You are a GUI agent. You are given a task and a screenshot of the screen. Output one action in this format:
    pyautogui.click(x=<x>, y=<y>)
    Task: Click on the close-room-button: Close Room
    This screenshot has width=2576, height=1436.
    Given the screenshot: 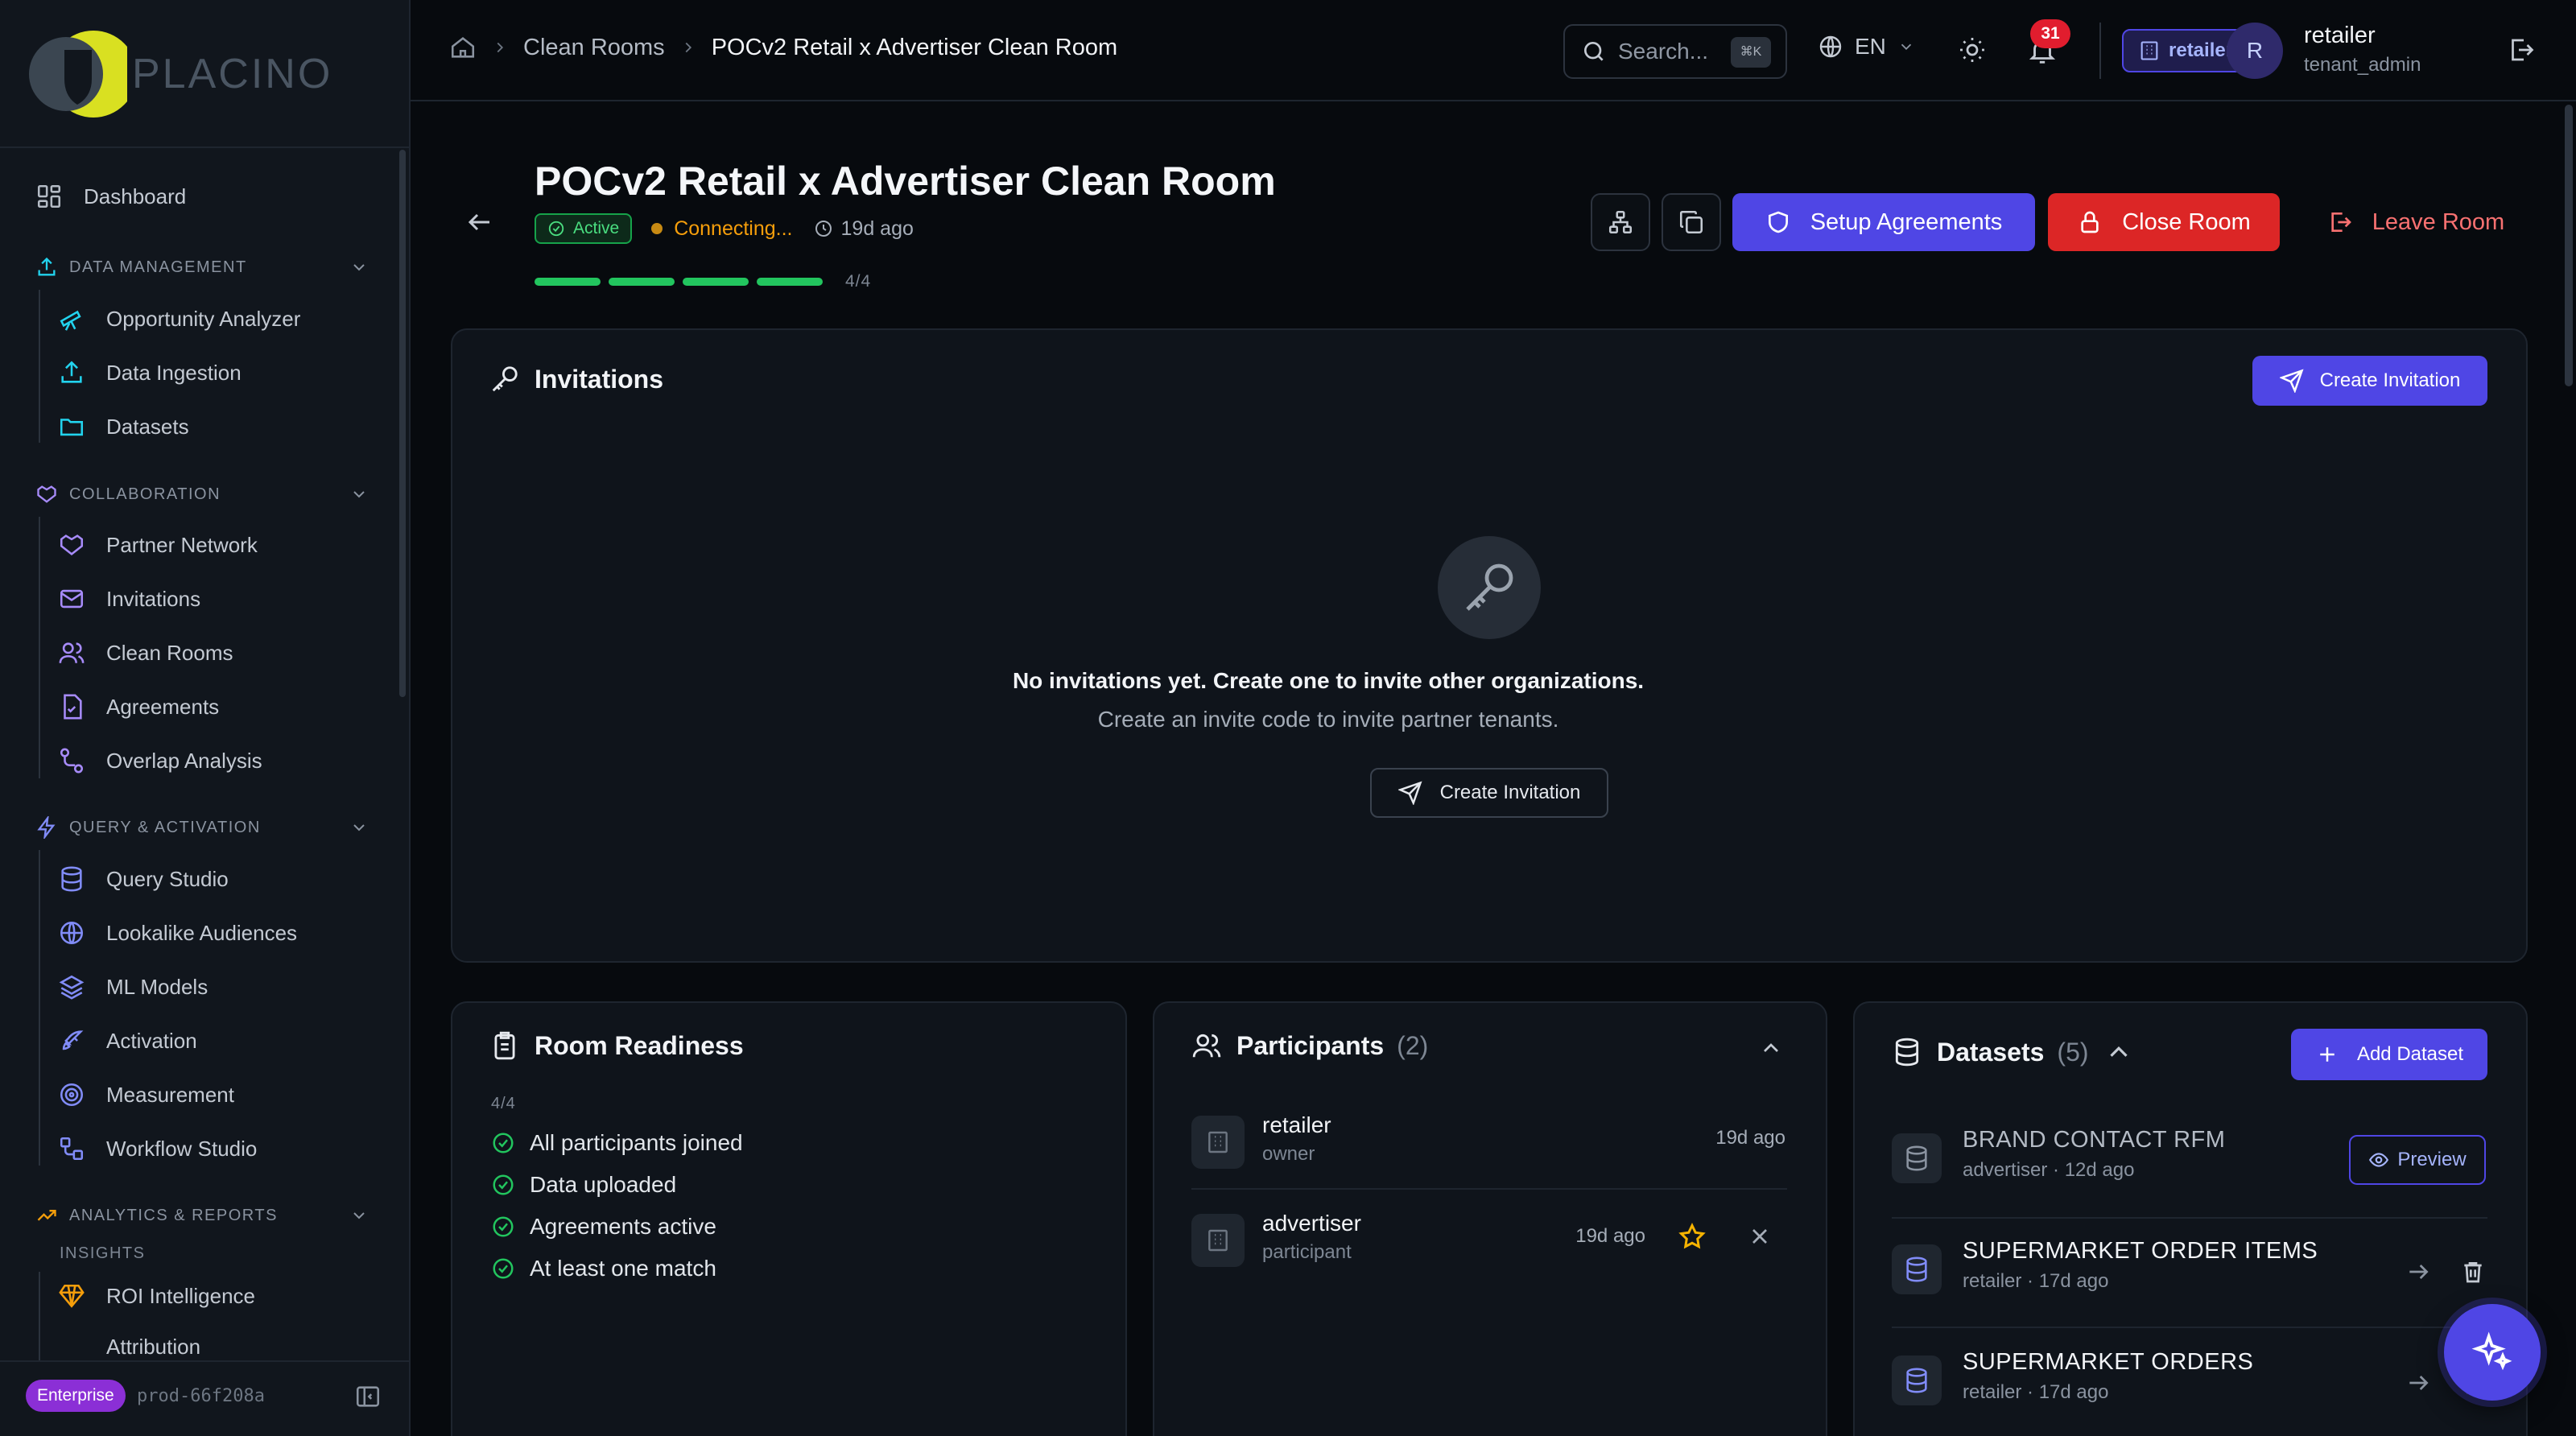 What is the action you would take?
    pyautogui.click(x=2164, y=222)
    